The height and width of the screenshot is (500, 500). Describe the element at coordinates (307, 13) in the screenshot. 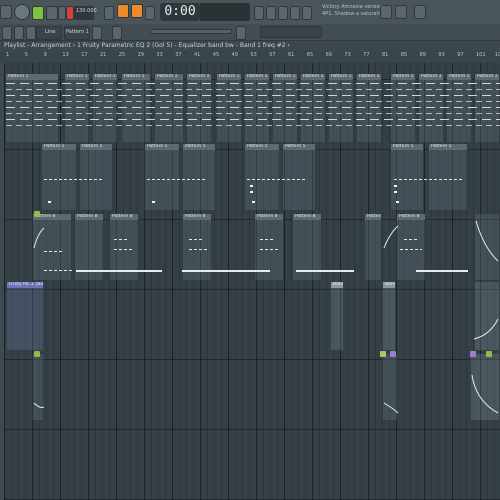

I see `mixer-button` at that location.